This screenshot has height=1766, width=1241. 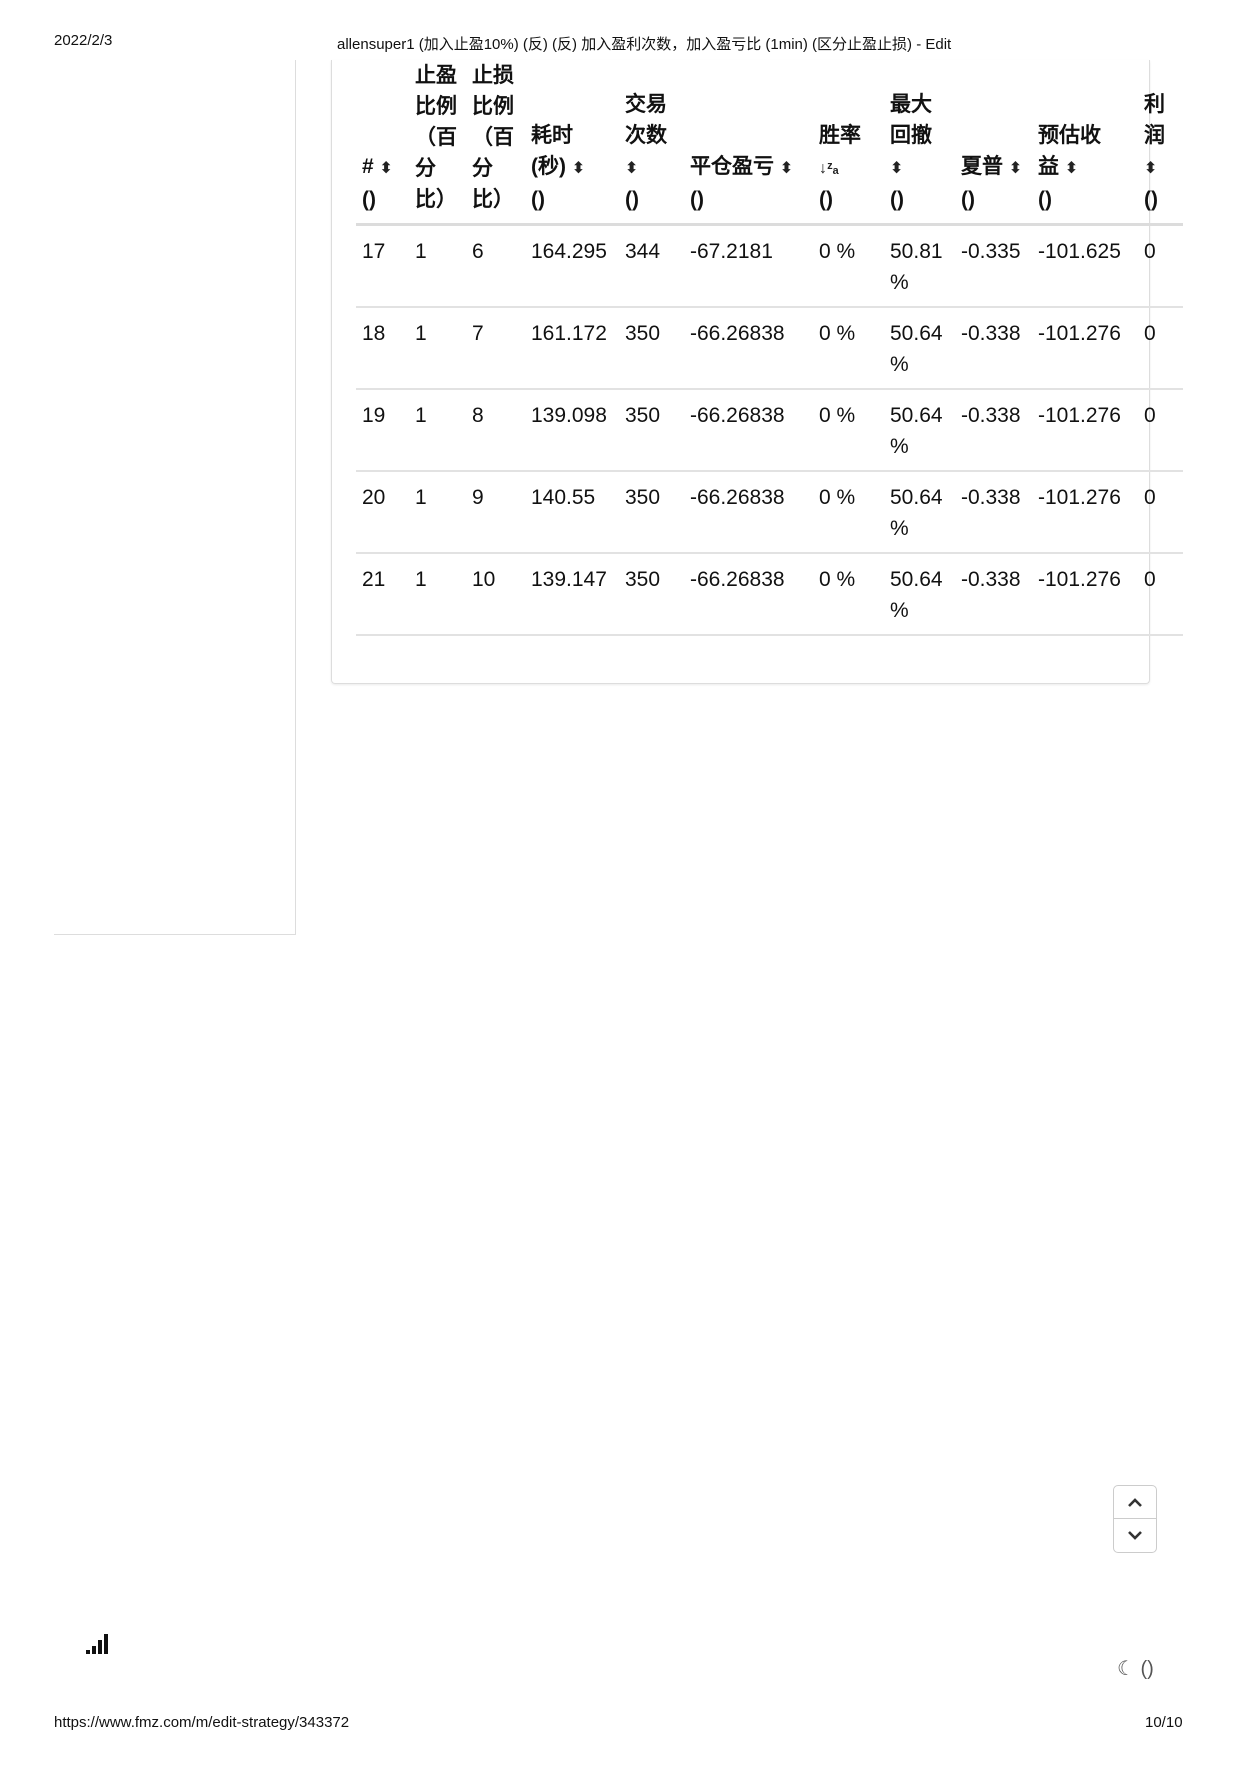 What do you see at coordinates (495, 430) in the screenshot?
I see `table-cell: 8` at bounding box center [495, 430].